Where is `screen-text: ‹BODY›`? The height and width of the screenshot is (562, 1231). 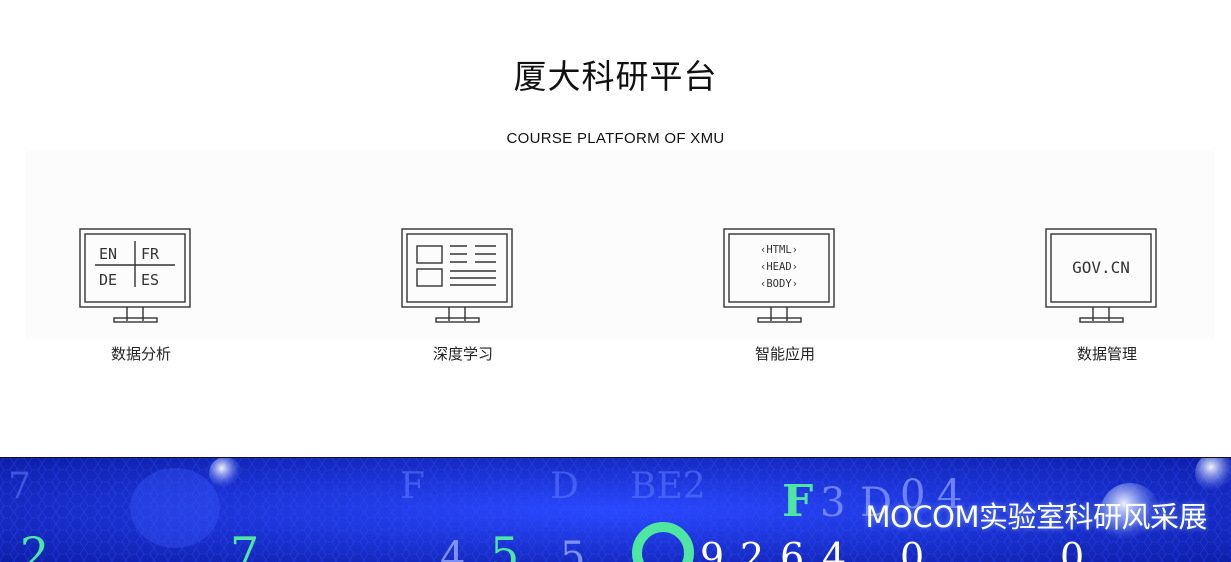
screen-text: ‹BODY› is located at coordinates (779, 284).